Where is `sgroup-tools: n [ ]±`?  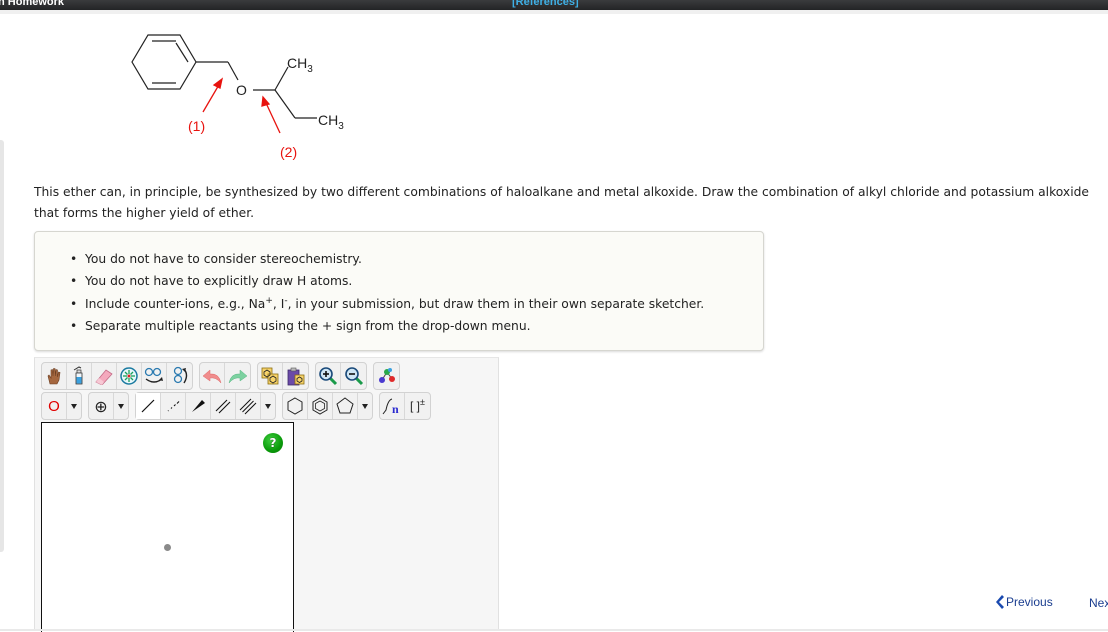 sgroup-tools: n [ ]± is located at coordinates (405, 406).